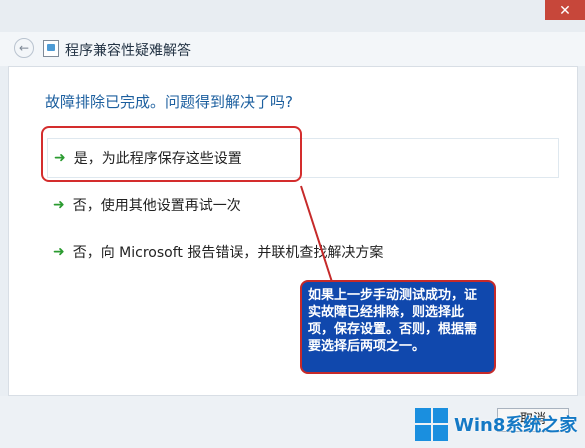  I want to click on window-title: 程序兼容性疑难解答, so click(128, 51).